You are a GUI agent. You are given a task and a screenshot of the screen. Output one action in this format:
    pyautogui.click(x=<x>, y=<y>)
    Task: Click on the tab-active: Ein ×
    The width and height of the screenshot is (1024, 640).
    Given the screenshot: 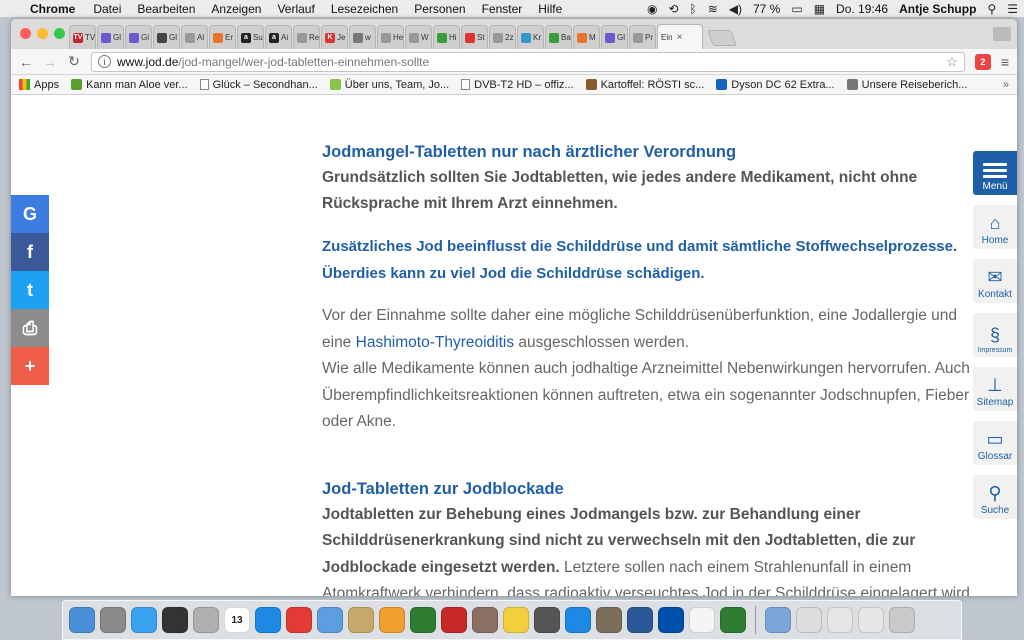 What is the action you would take?
    pyautogui.click(x=680, y=36)
    